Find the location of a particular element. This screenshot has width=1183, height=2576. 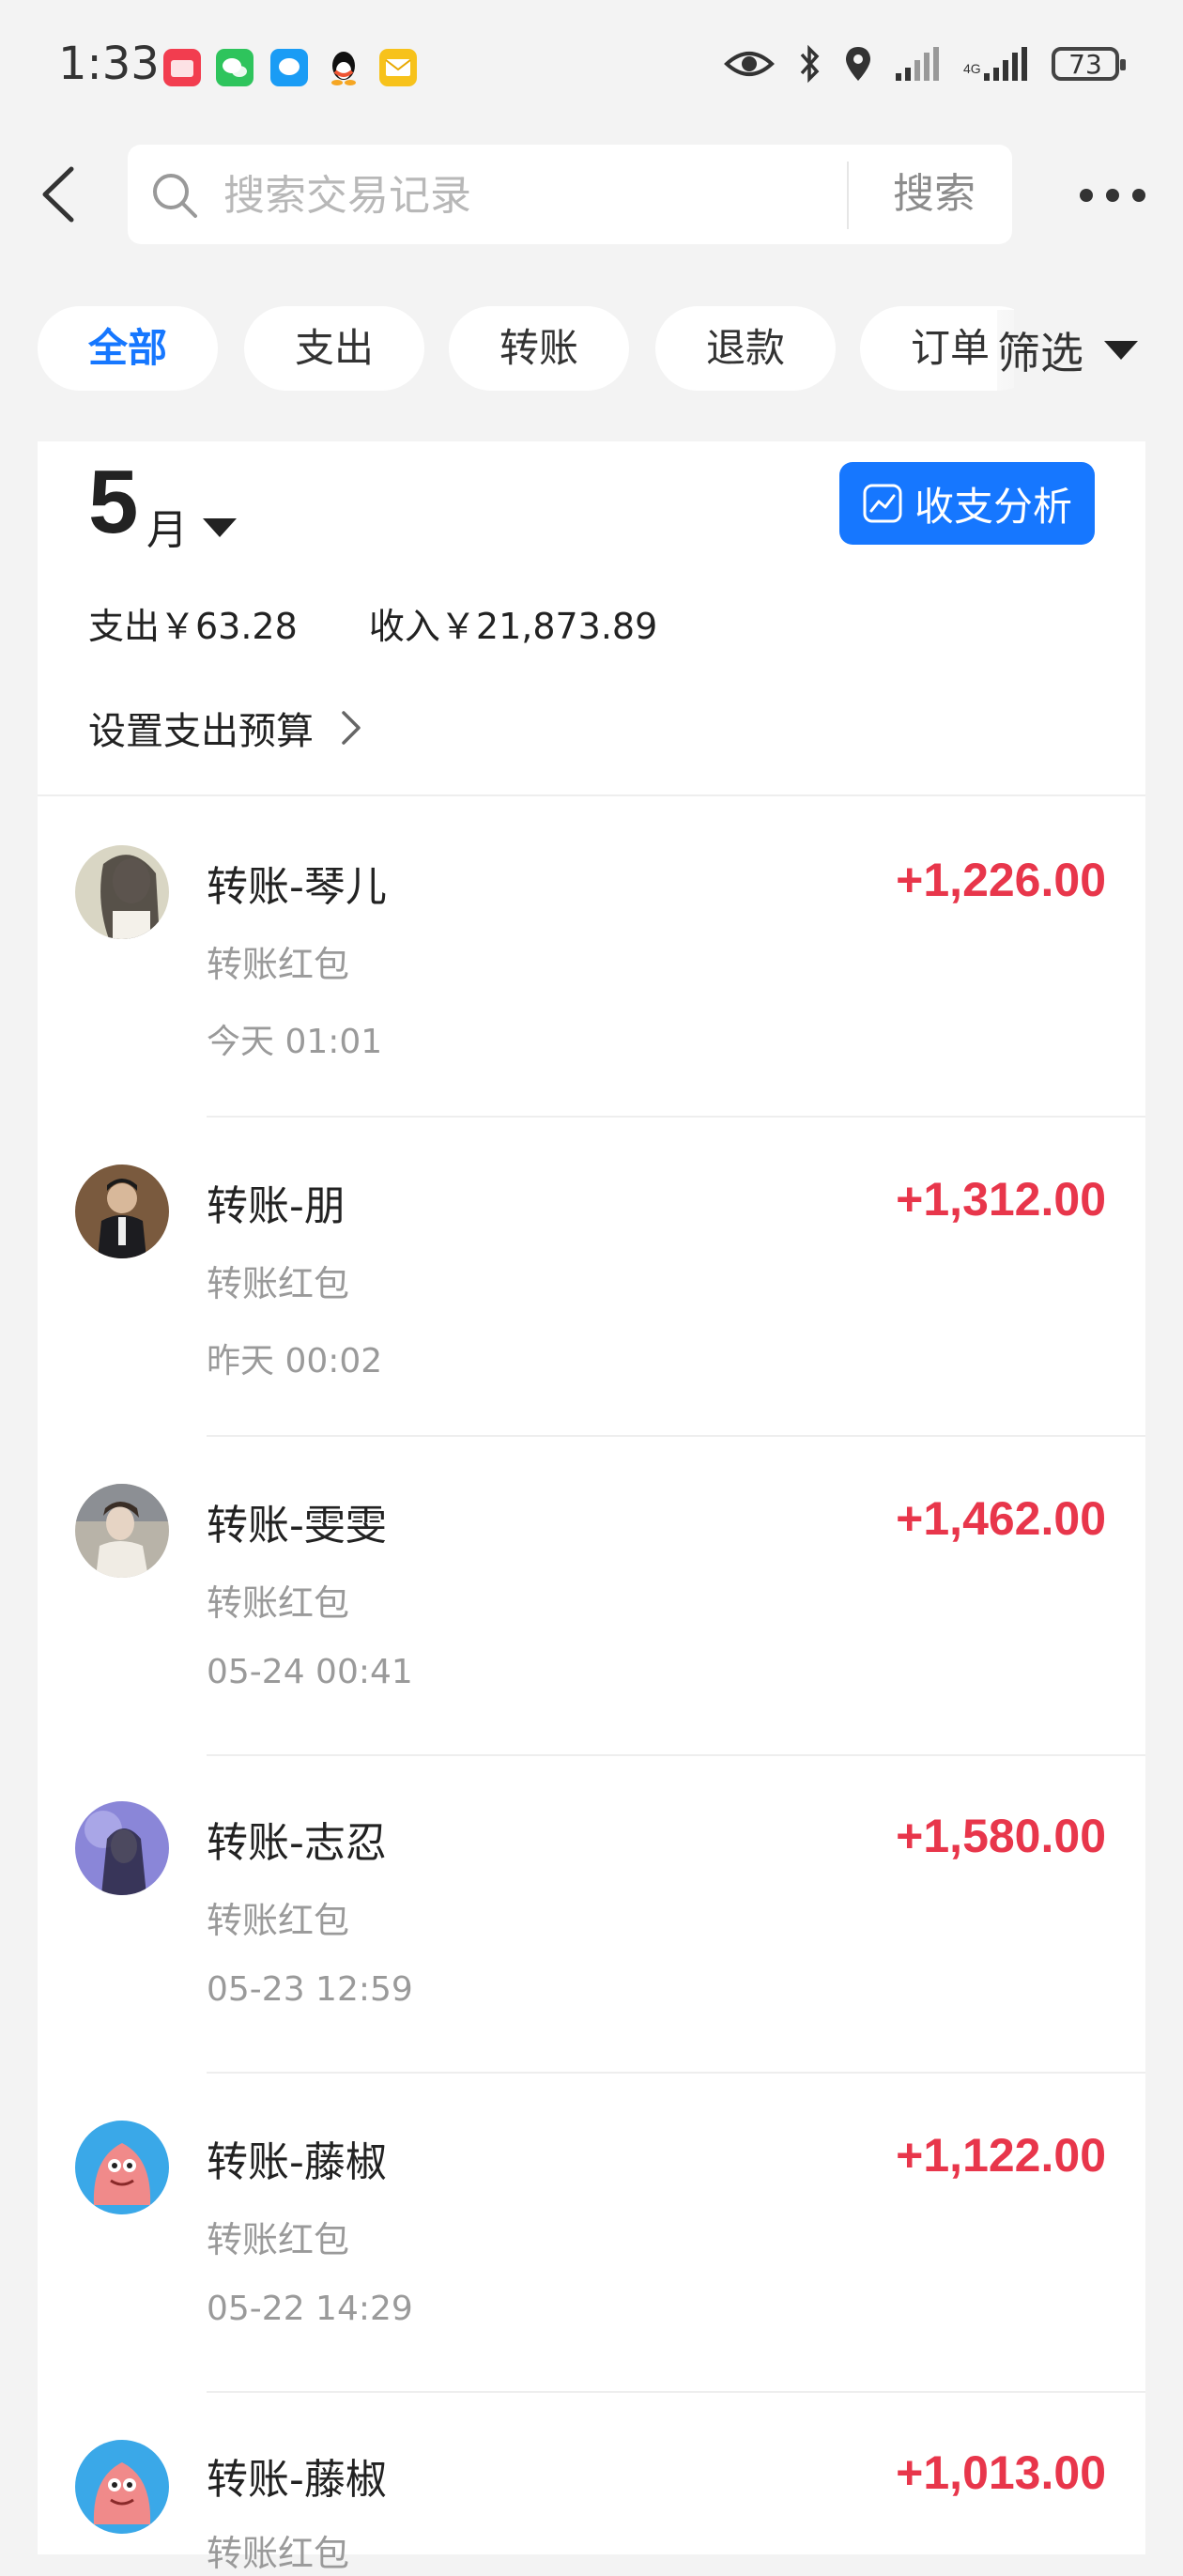

transaction-title: 转账-雯雯 is located at coordinates (297, 1521).